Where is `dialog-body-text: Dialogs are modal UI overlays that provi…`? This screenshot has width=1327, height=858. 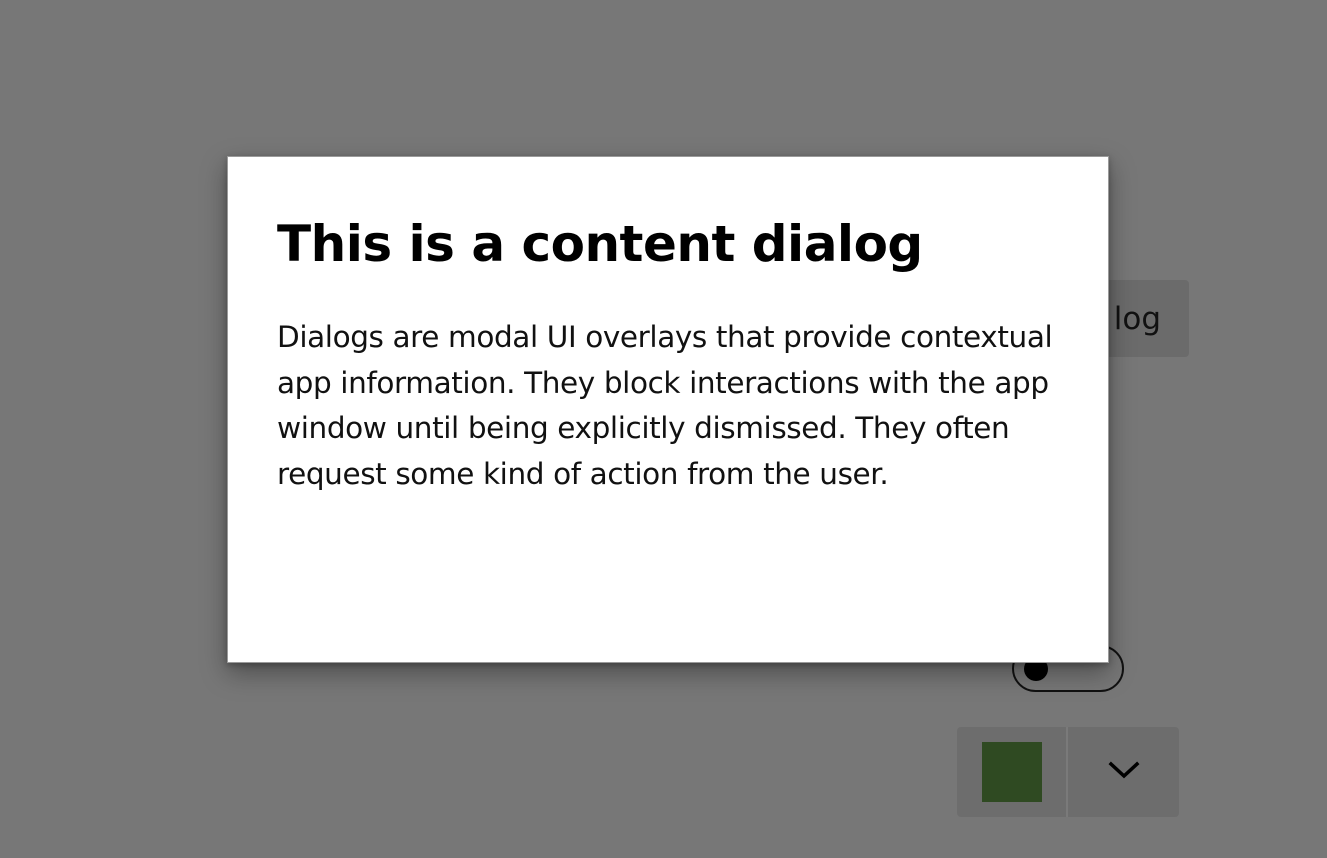
dialog-body-text: Dialogs are modal UI overlays that provi… is located at coordinates (665, 405).